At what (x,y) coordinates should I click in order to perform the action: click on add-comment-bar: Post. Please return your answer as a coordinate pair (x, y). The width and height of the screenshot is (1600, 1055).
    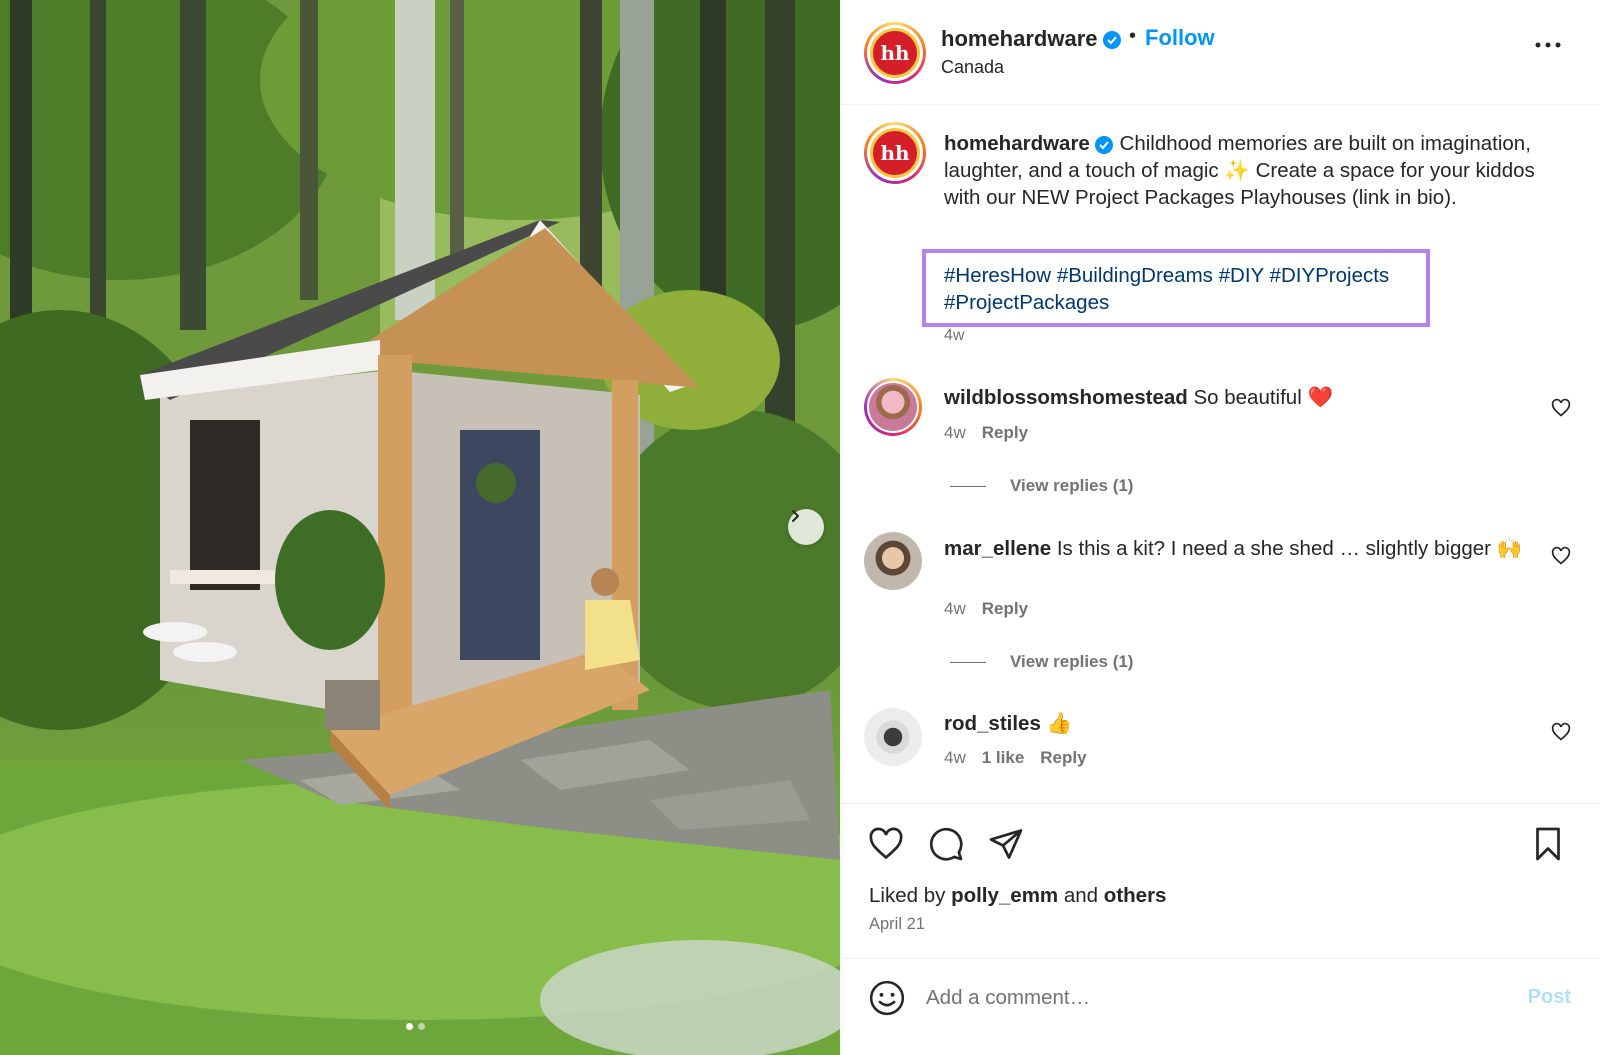
    Looking at the image, I should click on (1221, 1006).